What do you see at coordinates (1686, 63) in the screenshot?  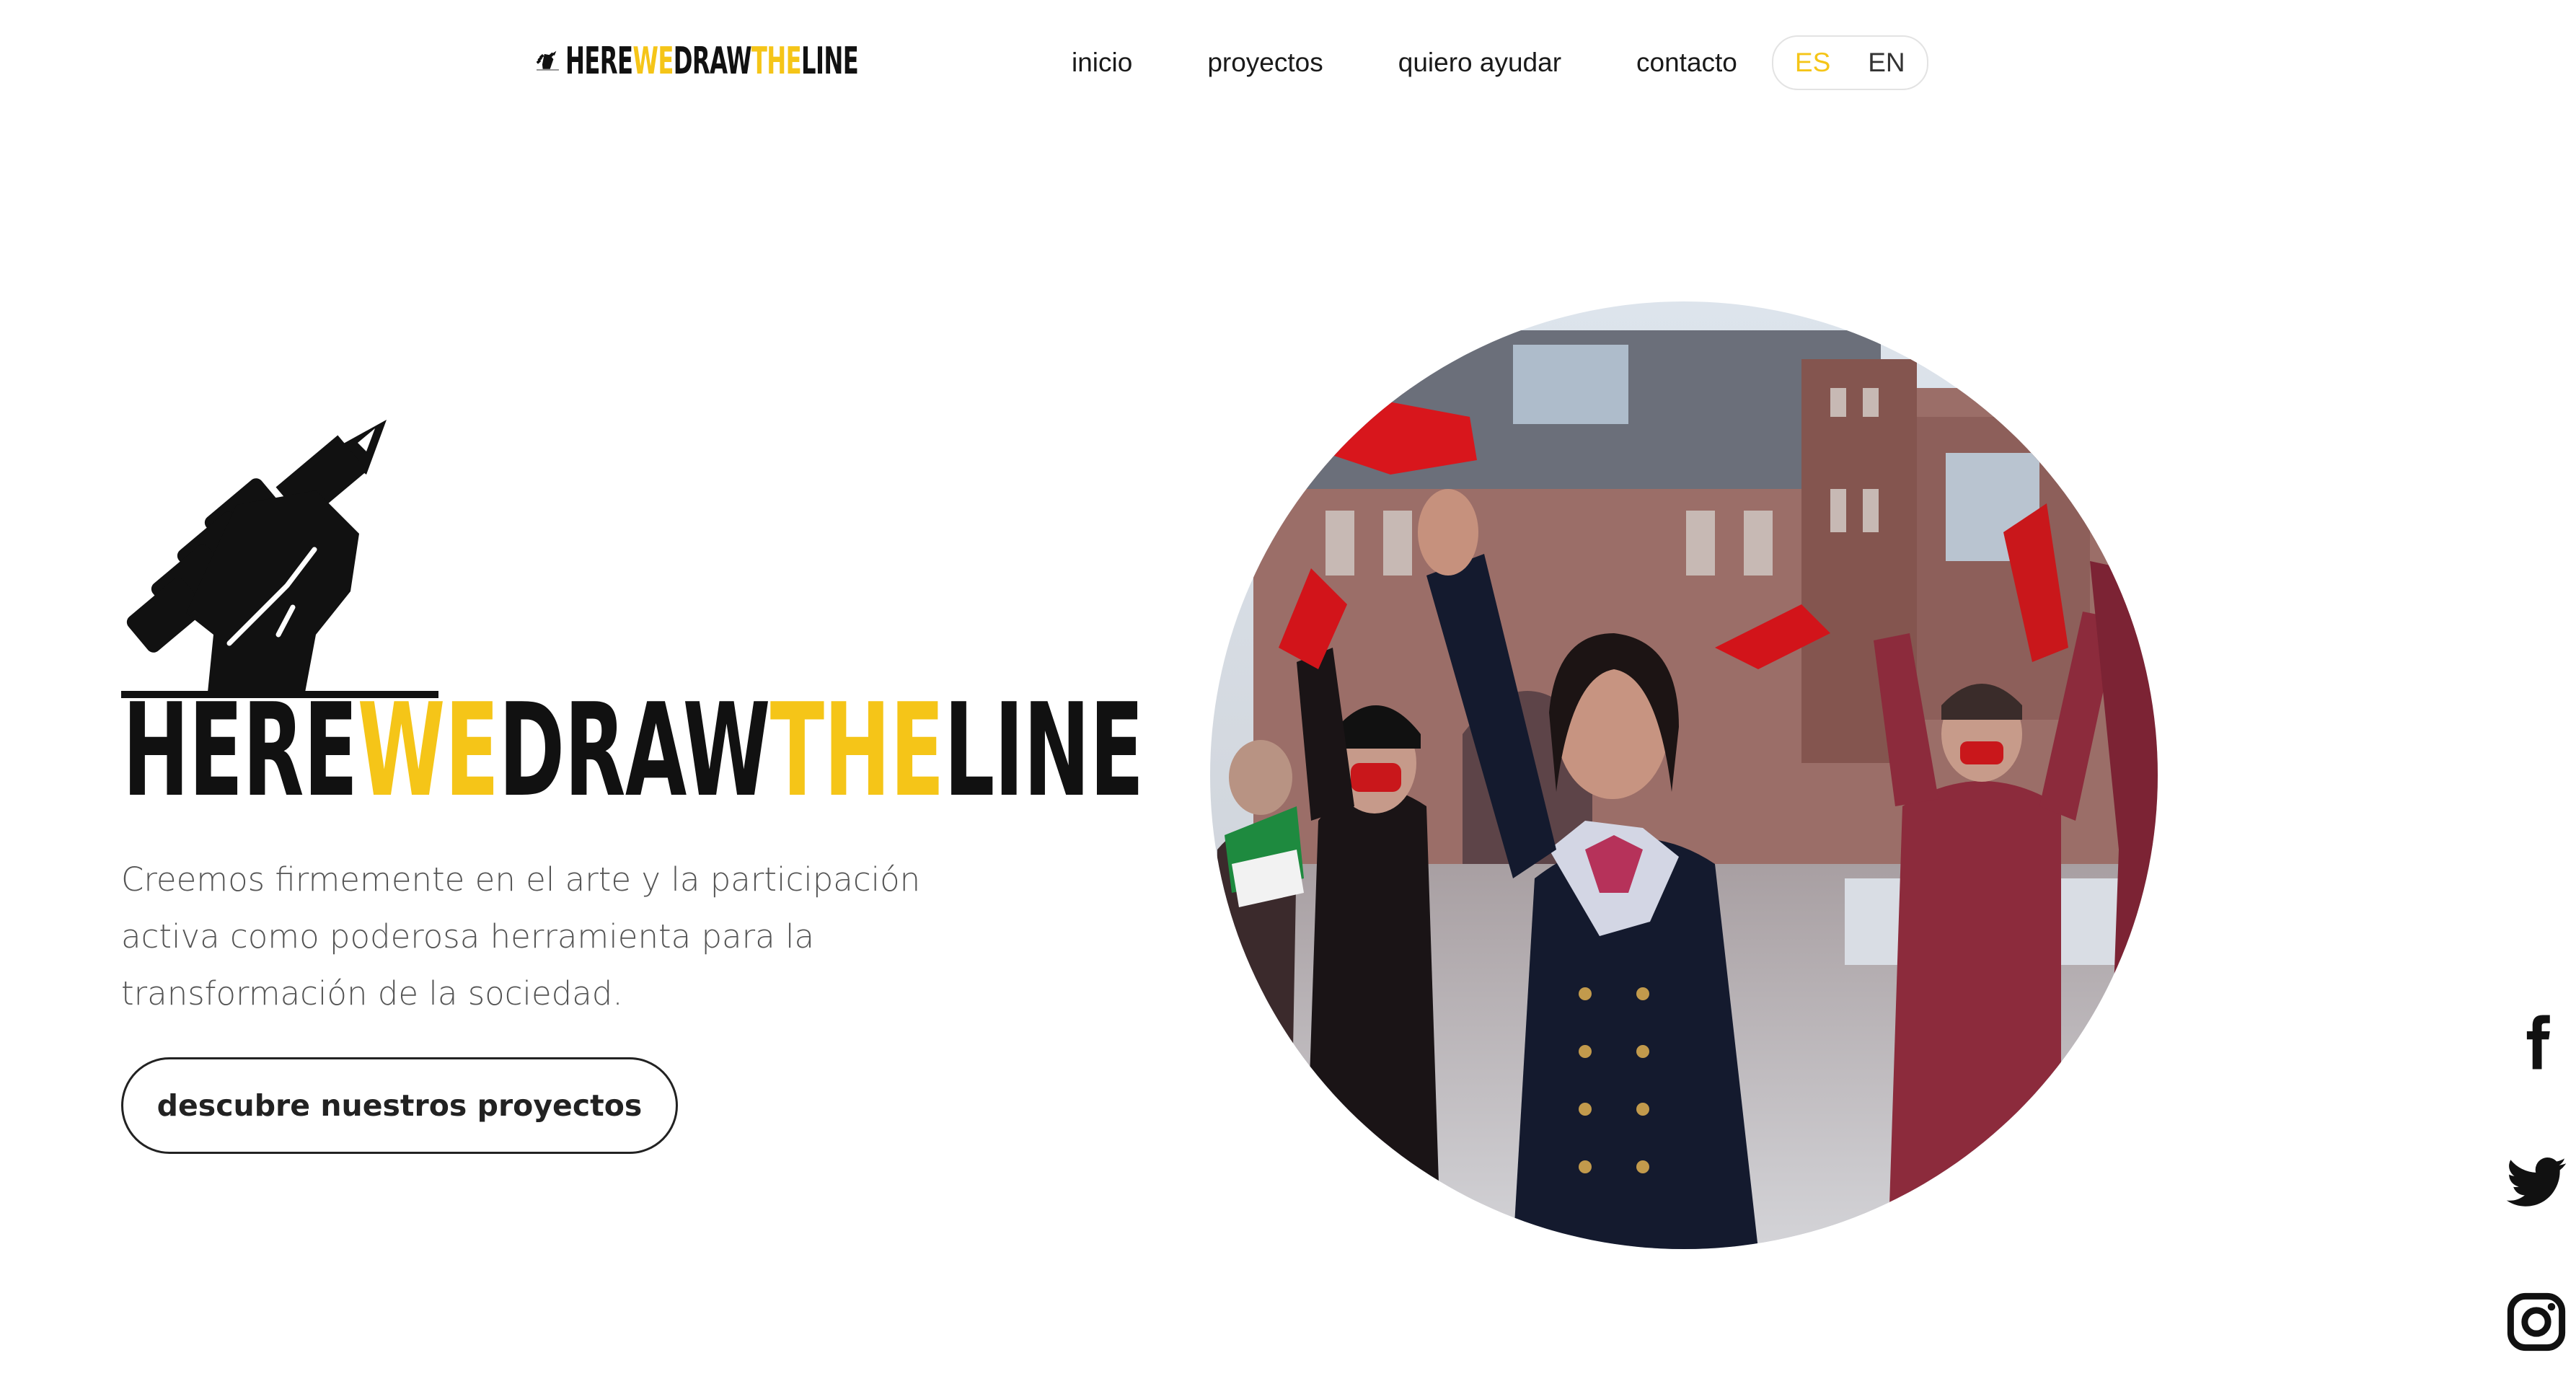 I see `nav-item-contacto: contacto` at bounding box center [1686, 63].